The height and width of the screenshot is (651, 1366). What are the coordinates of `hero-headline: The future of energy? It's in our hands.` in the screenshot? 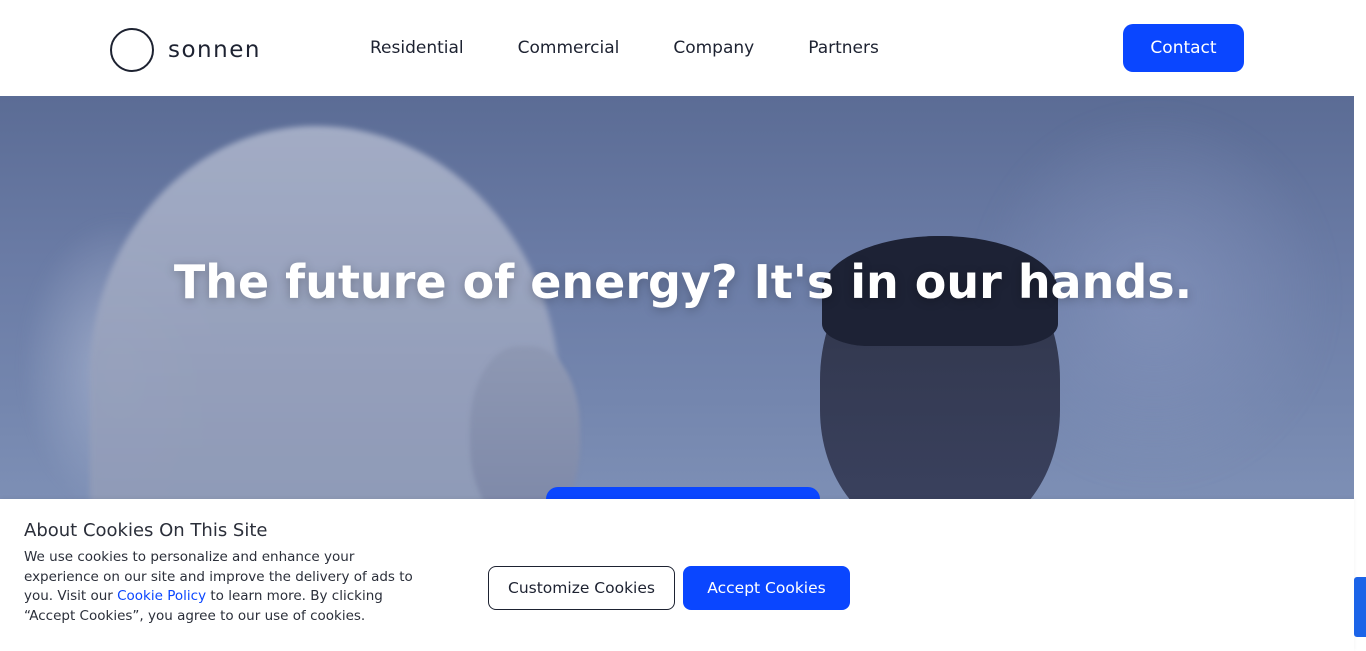 It's located at (683, 282).